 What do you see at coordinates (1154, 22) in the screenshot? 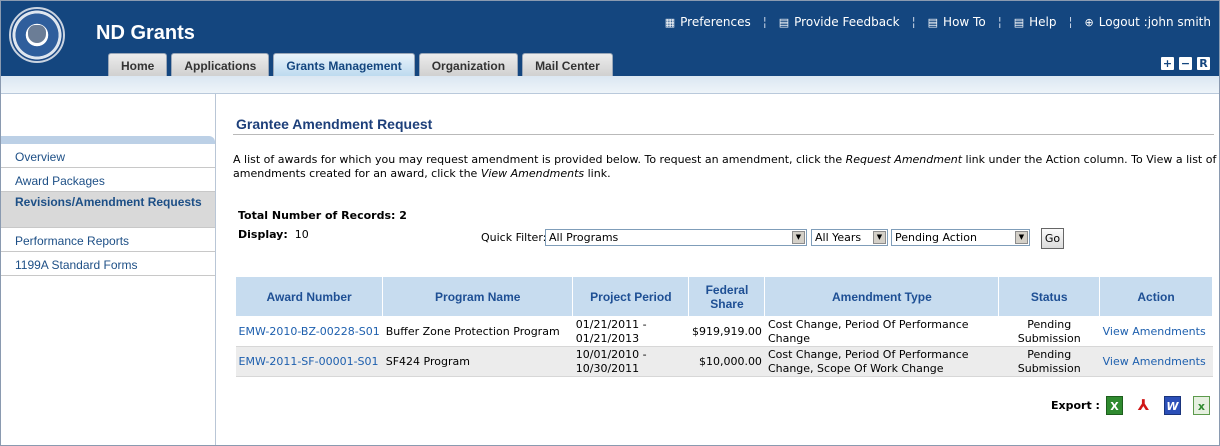
I see `logout-label: Logout :john smith` at bounding box center [1154, 22].